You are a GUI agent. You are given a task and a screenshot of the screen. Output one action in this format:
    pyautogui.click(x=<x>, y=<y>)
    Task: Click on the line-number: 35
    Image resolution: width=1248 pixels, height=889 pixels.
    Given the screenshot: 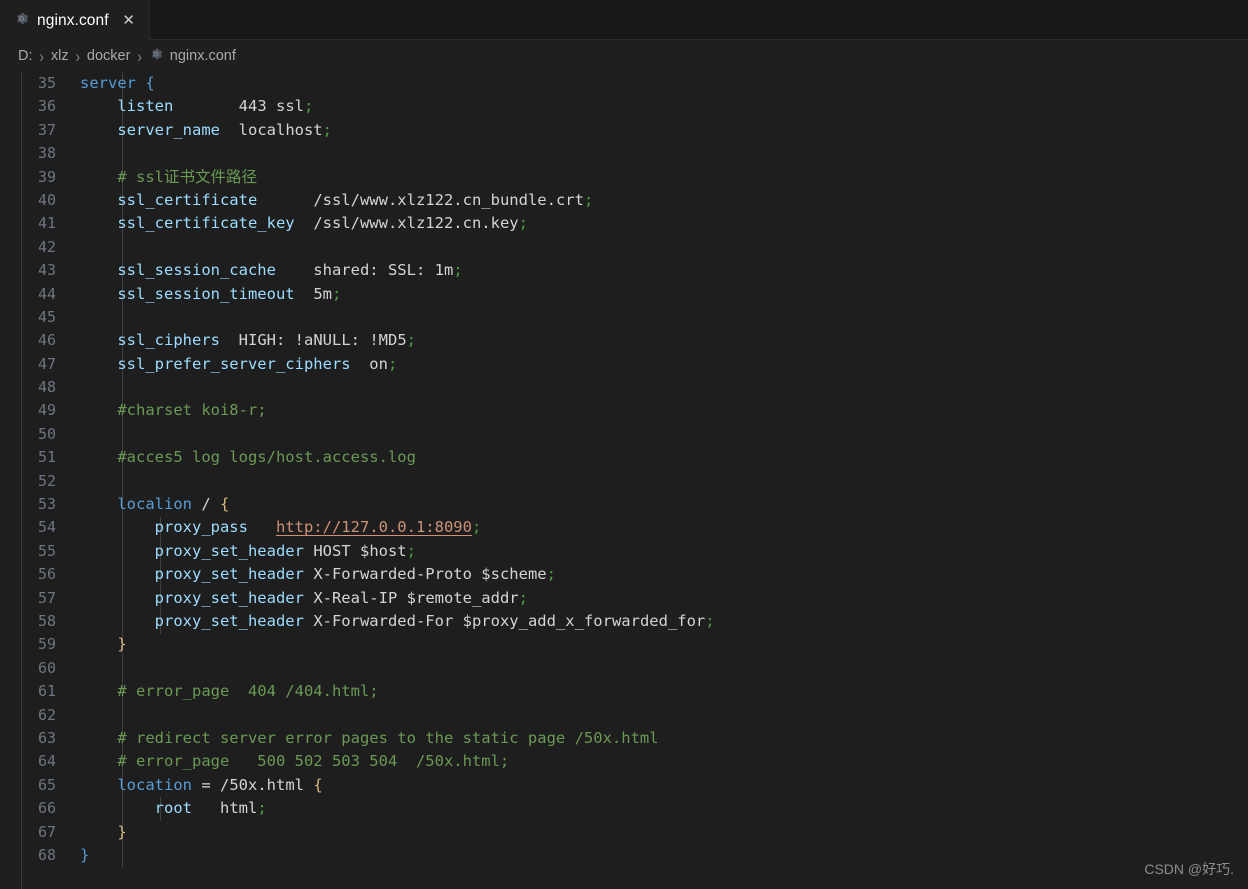 What is the action you would take?
    pyautogui.click(x=46, y=83)
    